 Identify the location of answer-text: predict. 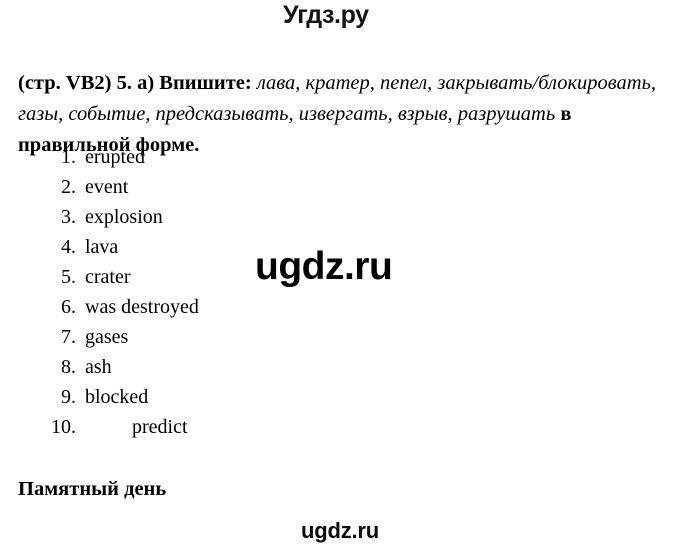
(160, 427).